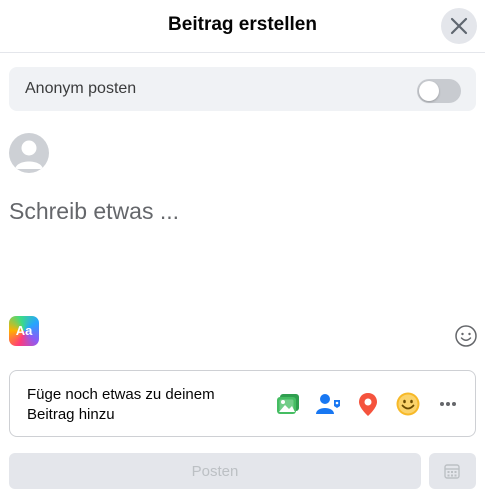  What do you see at coordinates (121, 404) in the screenshot?
I see `add-to-post-label: Füge noch etwas zu deinem Beitrag hinzu` at bounding box center [121, 404].